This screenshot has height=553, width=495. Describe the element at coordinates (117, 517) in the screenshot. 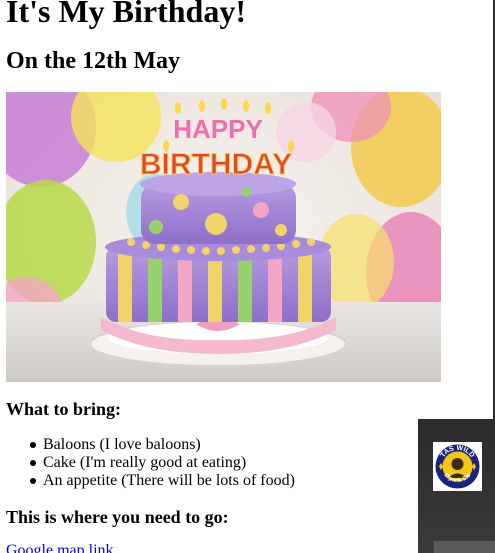

I see `directions-heading: This is where you need to go:` at that location.